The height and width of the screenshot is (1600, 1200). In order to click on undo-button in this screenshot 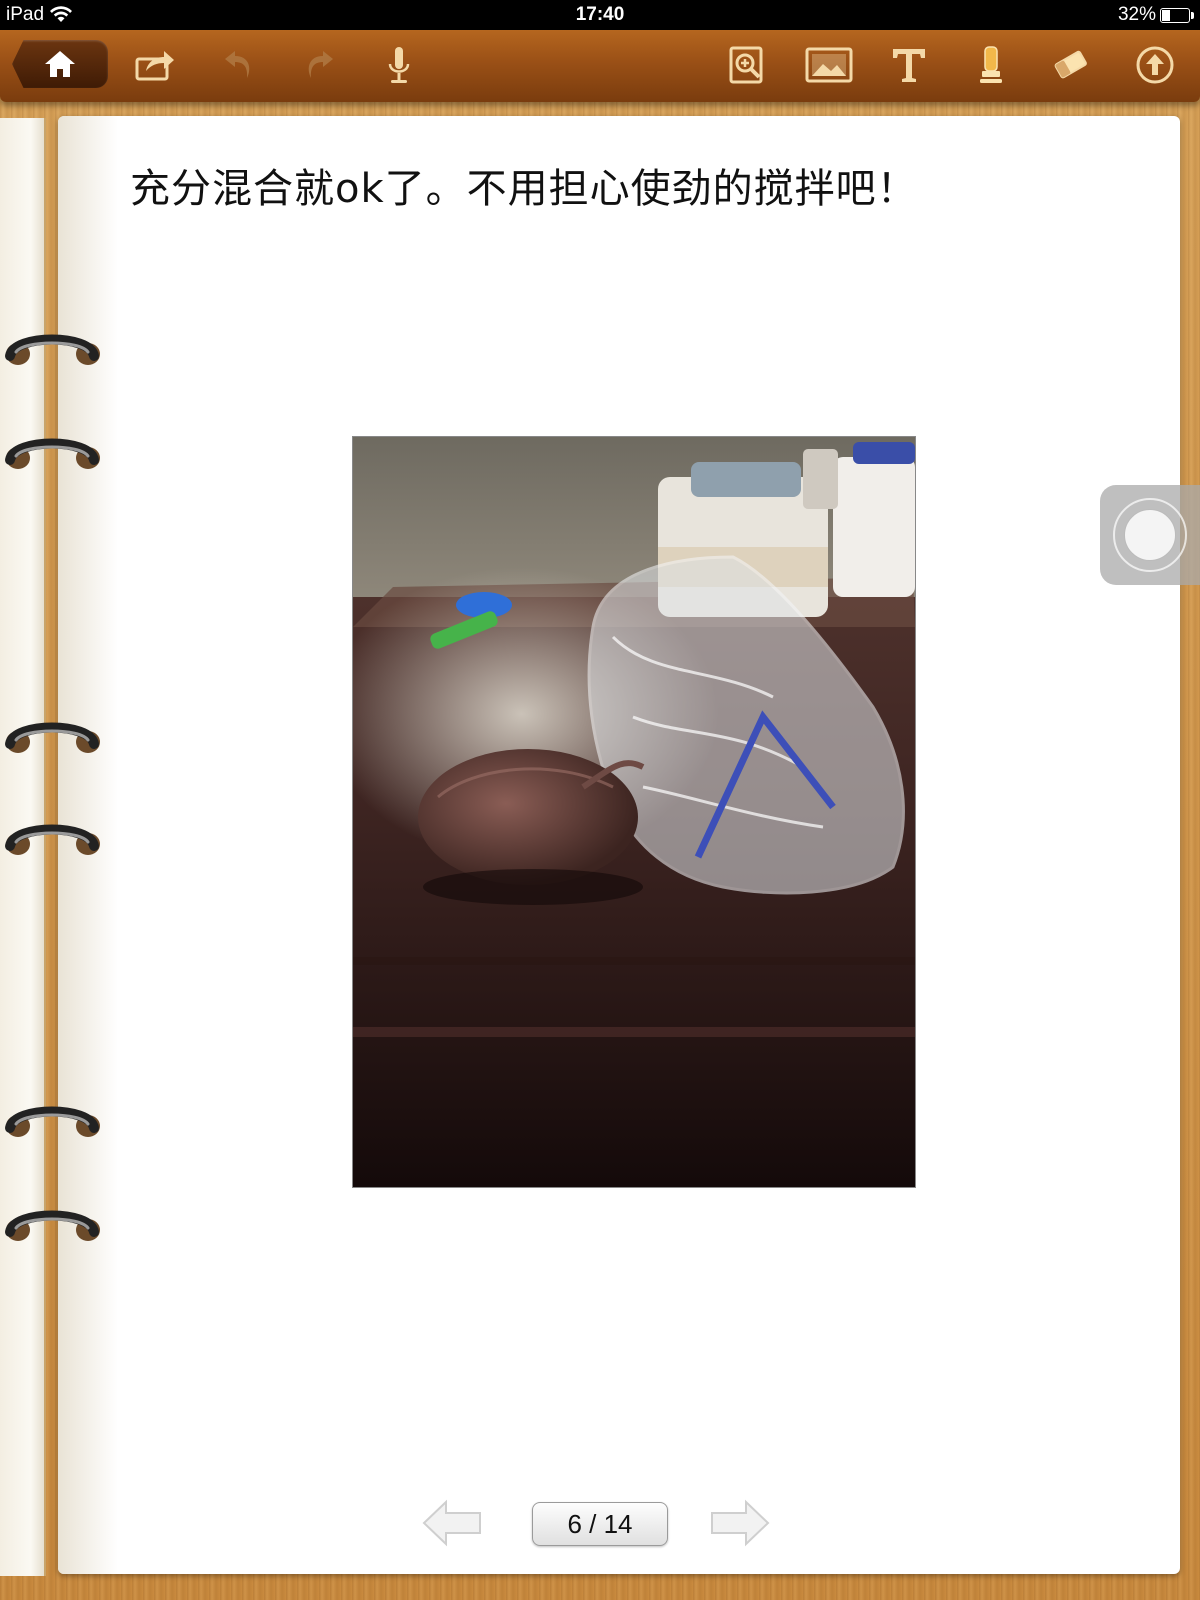, I will do `click(239, 65)`.